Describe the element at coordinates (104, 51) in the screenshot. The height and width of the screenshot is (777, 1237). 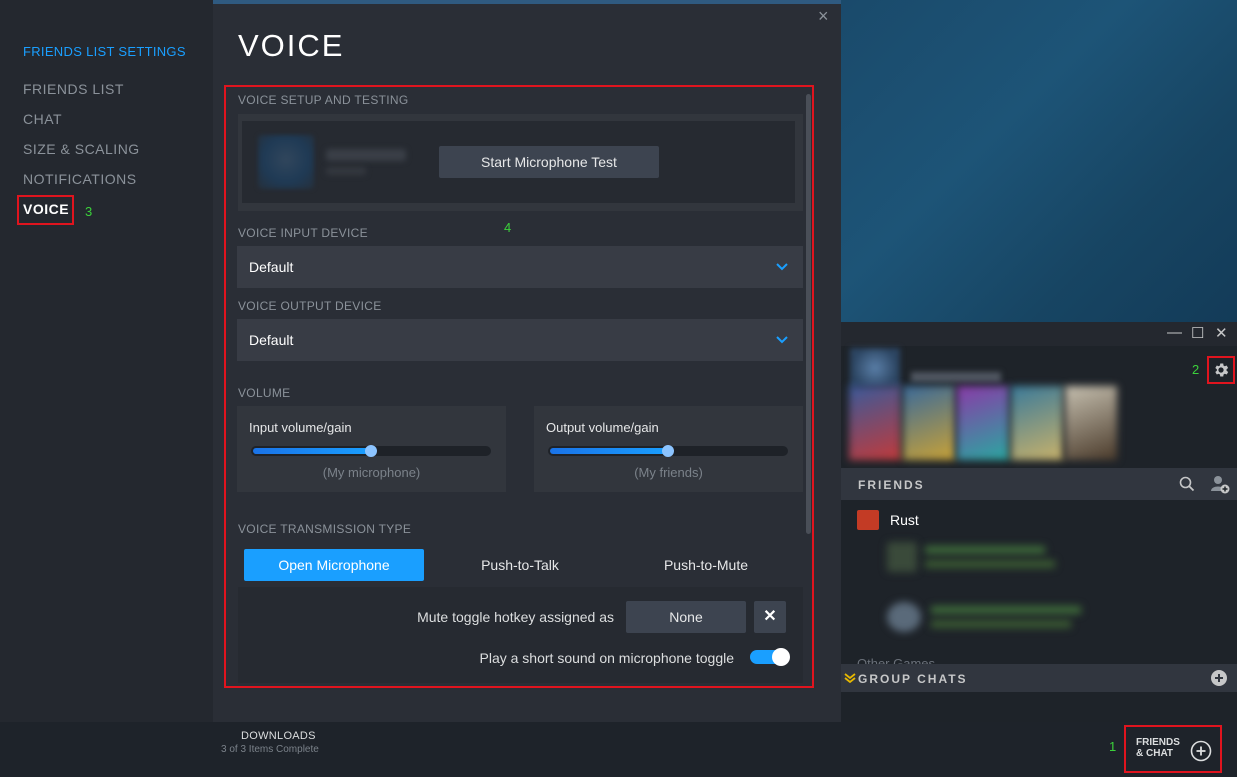
I see `nav-header: FRIENDS LIST SETTINGS` at that location.